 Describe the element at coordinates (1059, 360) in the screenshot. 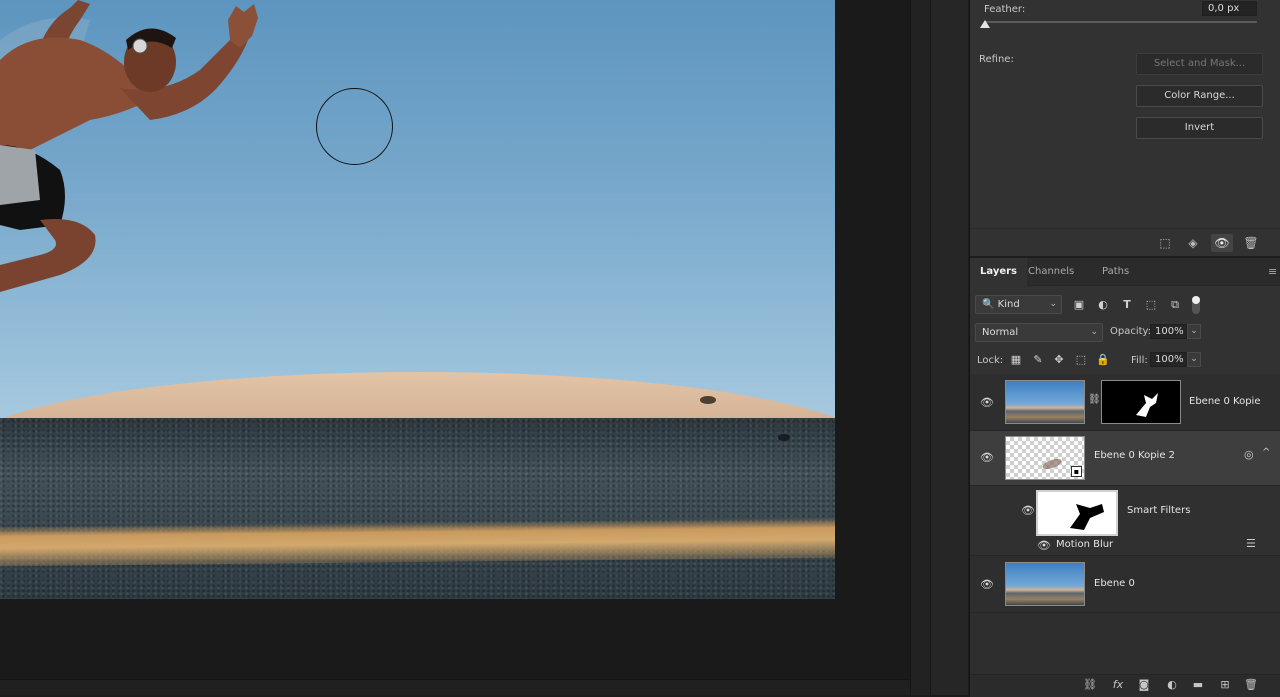

I see `lock-position-icon: ✥` at that location.